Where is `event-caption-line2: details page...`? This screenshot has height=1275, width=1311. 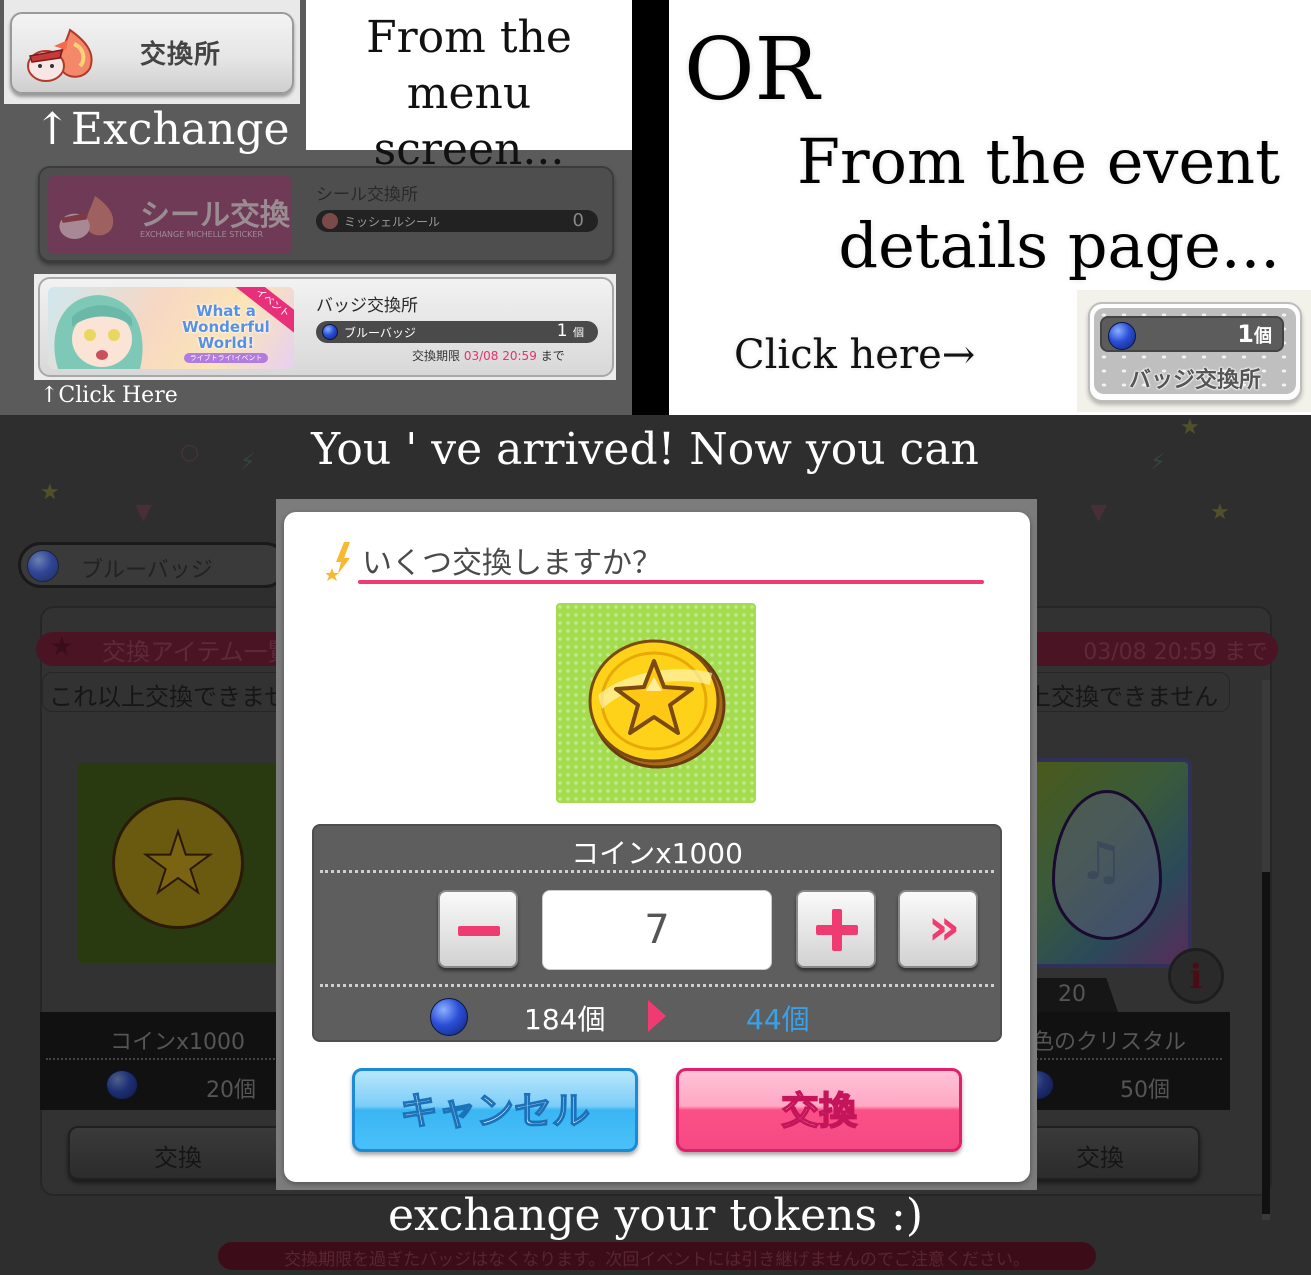 event-caption-line2: details page... is located at coordinates (1059, 245).